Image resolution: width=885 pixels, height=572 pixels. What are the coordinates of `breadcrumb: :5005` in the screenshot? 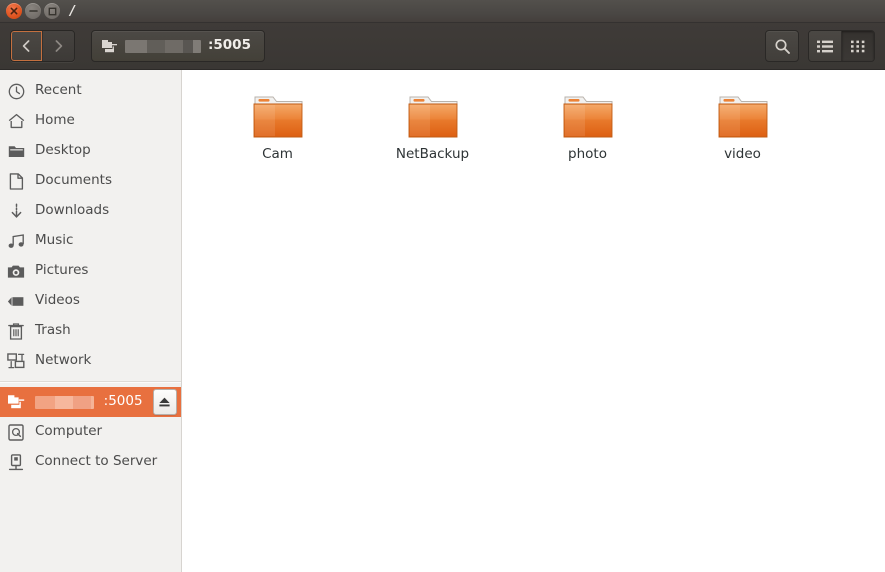 It's located at (178, 46).